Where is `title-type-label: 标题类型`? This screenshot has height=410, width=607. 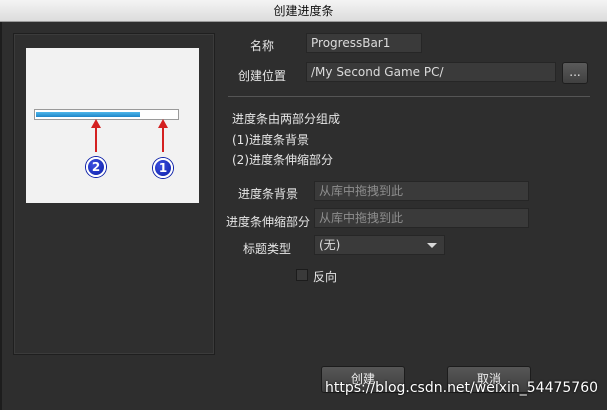
title-type-label: 标题类型 is located at coordinates (267, 249).